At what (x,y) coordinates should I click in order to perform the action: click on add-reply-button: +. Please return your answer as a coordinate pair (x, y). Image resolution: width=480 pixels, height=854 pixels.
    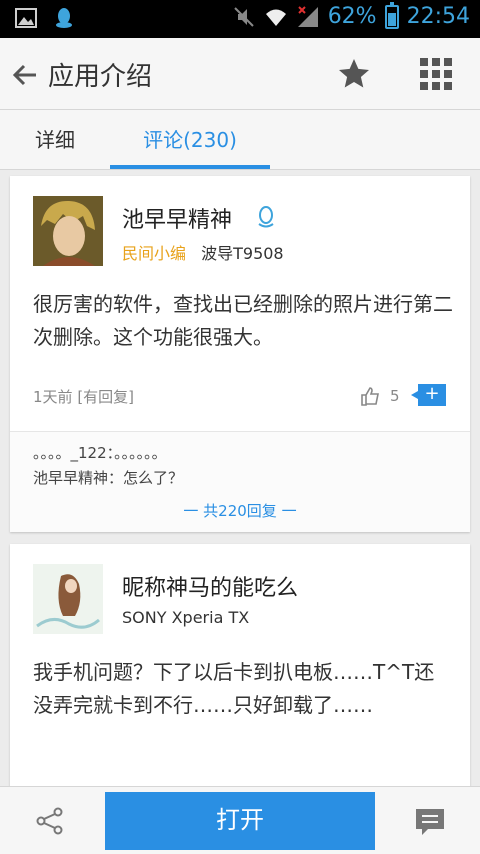
    Looking at the image, I should click on (428, 395).